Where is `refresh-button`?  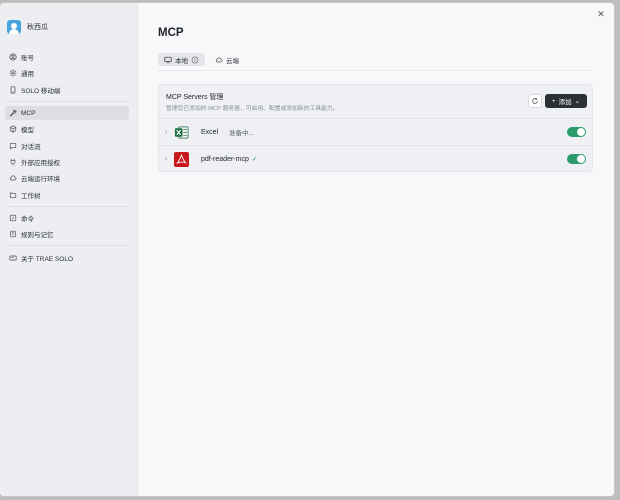
refresh-button is located at coordinates (535, 101).